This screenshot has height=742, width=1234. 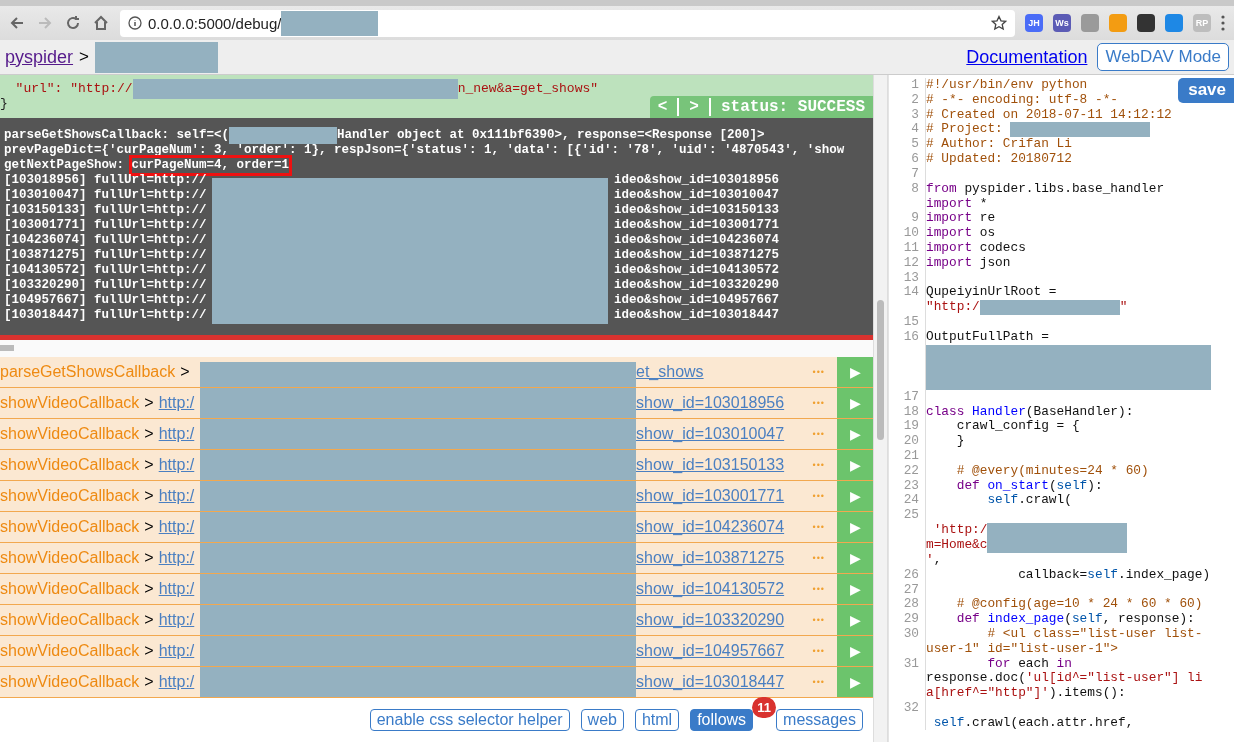 I want to click on follow-row: parseGetShowsCallback > et_shows ••• ▶, so click(x=436, y=372).